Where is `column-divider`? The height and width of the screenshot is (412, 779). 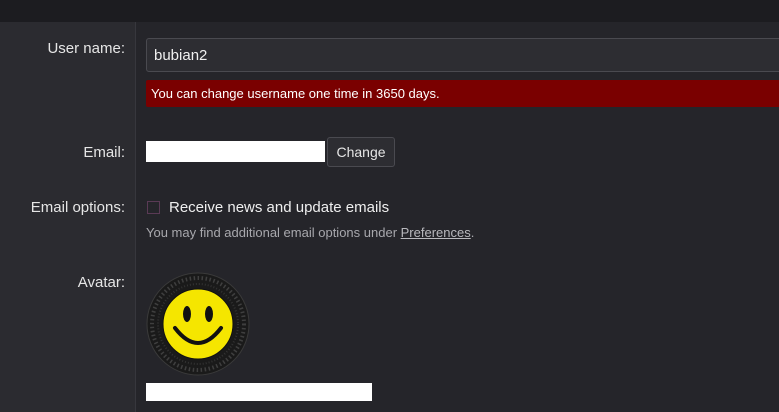
column-divider is located at coordinates (135, 217).